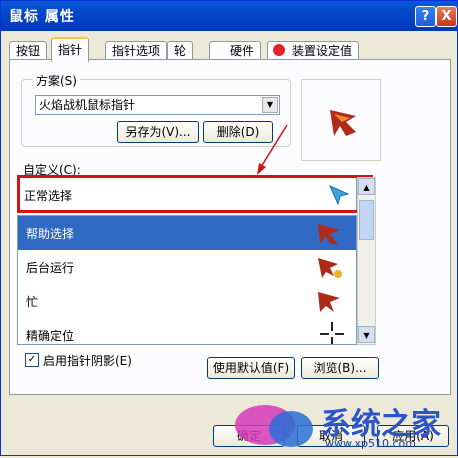  I want to click on scheme-select: 火焰战机鼠标指针 ▼, so click(157, 105).